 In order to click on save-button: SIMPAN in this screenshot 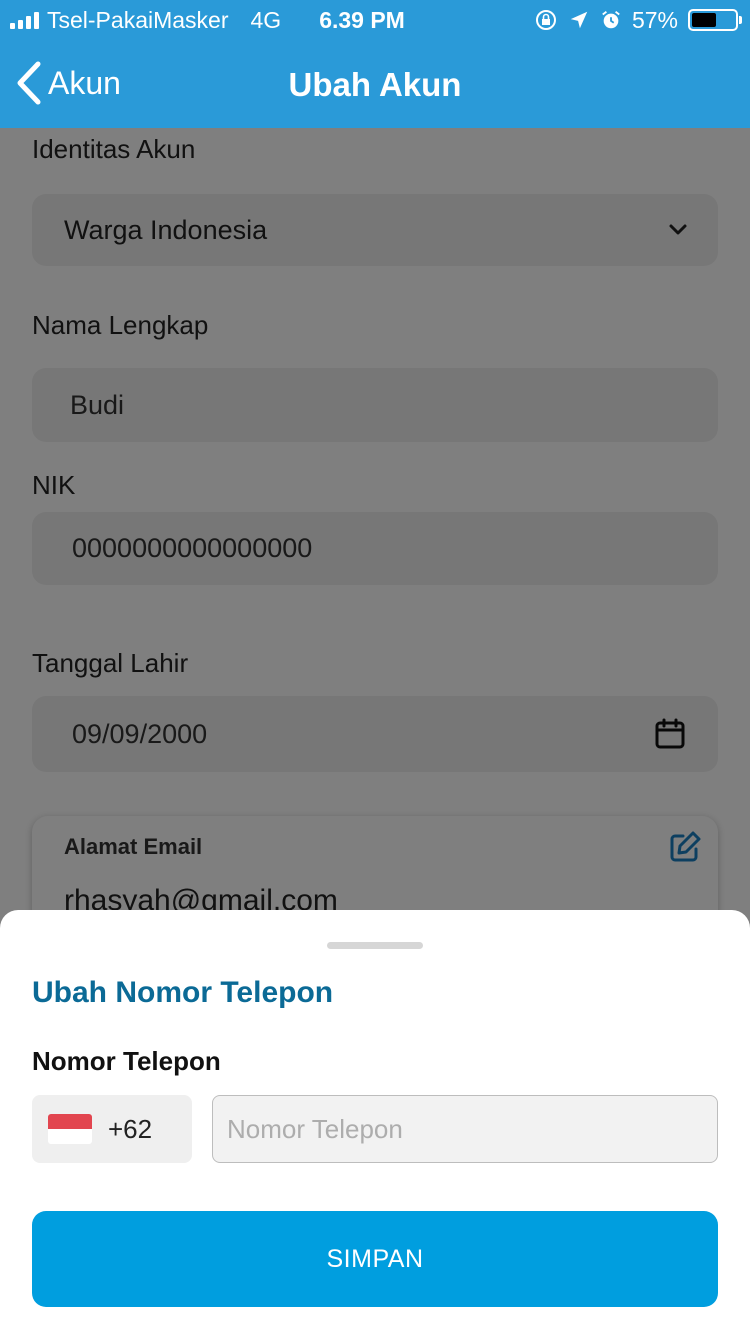, I will do `click(375, 1259)`.